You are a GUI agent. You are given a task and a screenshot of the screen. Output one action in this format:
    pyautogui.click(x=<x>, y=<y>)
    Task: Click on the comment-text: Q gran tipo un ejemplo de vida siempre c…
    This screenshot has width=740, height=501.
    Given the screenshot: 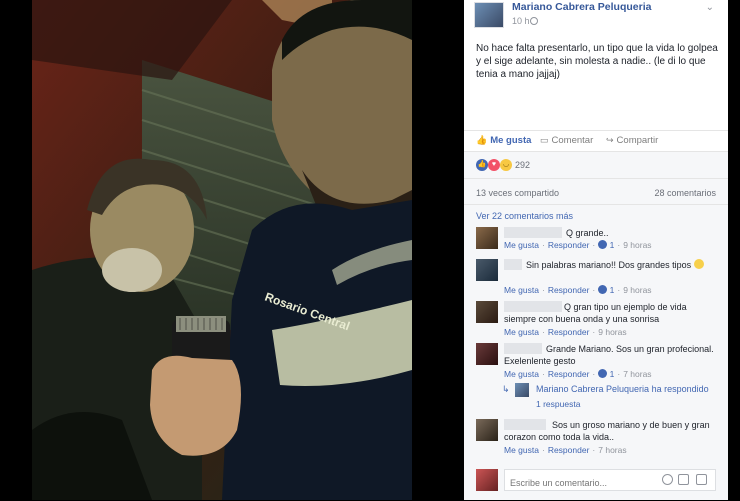 What is the action you would take?
    pyautogui.click(x=595, y=313)
    